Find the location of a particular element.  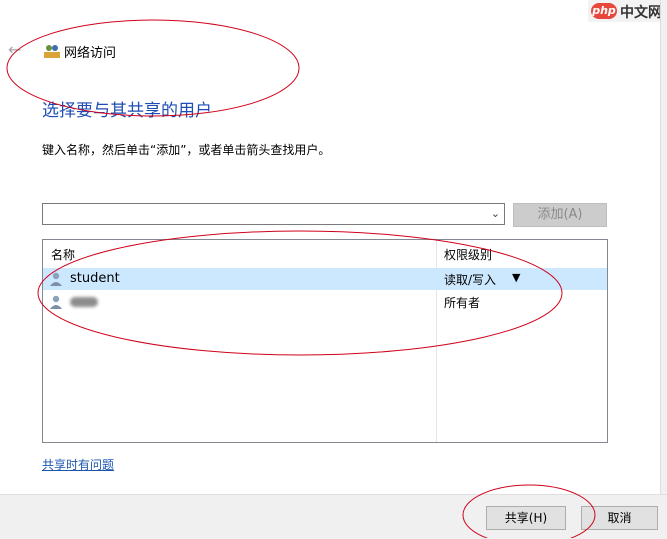

window-title: 网络访问 is located at coordinates (90, 53).